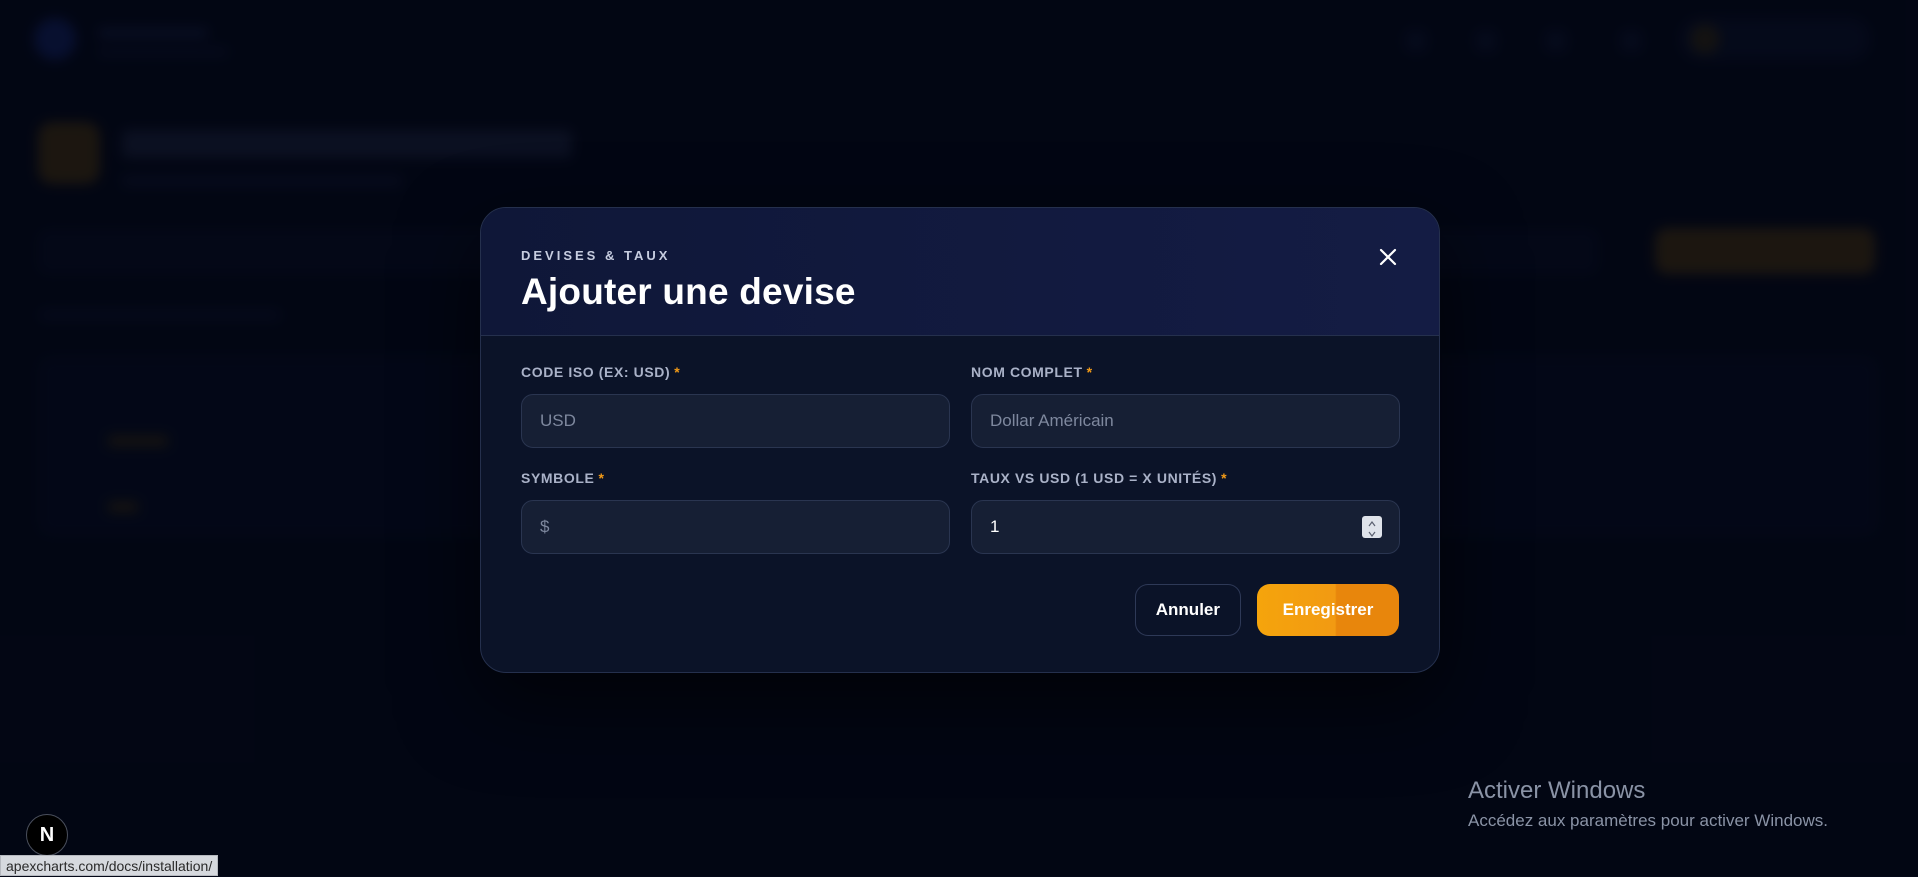  I want to click on rate-input-wrapper, so click(1185, 521).